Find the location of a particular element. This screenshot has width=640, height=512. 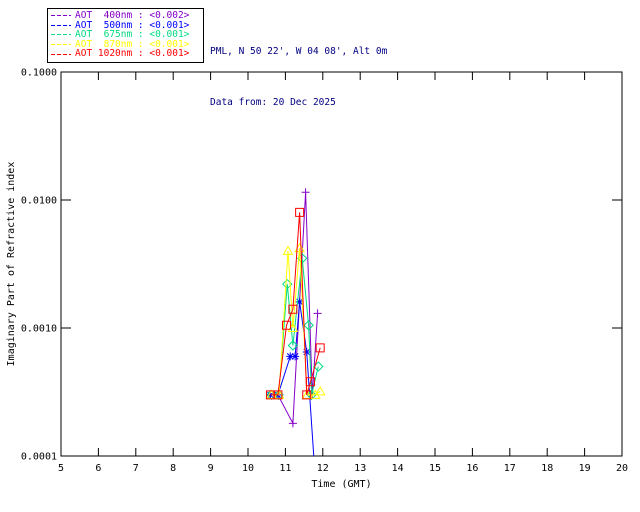

x-tick-label: 7 is located at coordinates (136, 468).